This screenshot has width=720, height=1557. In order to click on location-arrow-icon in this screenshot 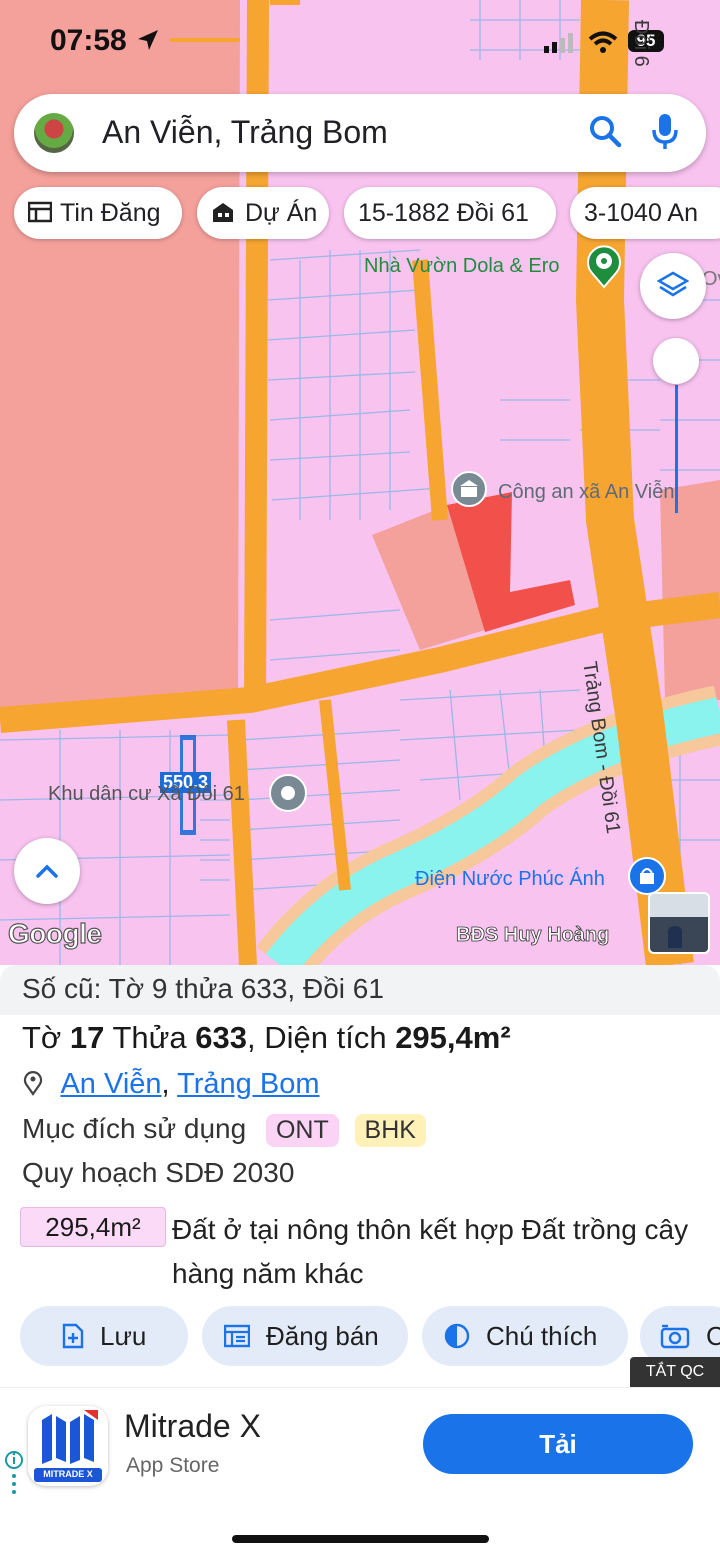, I will do `click(148, 40)`.